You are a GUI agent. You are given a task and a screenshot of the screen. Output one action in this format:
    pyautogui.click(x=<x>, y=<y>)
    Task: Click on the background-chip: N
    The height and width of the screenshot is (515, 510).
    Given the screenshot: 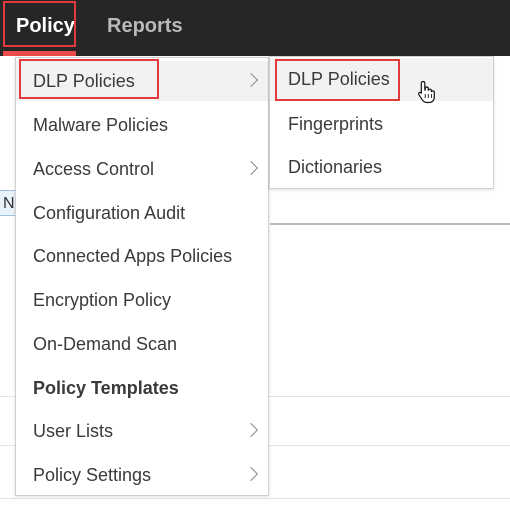 What is the action you would take?
    pyautogui.click(x=8, y=203)
    